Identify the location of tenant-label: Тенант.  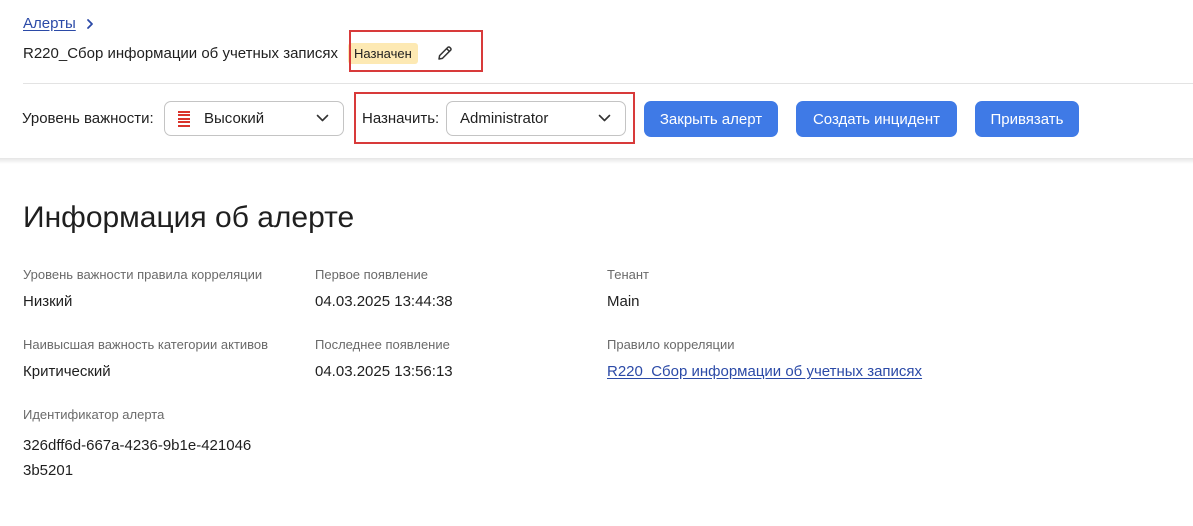
(628, 274).